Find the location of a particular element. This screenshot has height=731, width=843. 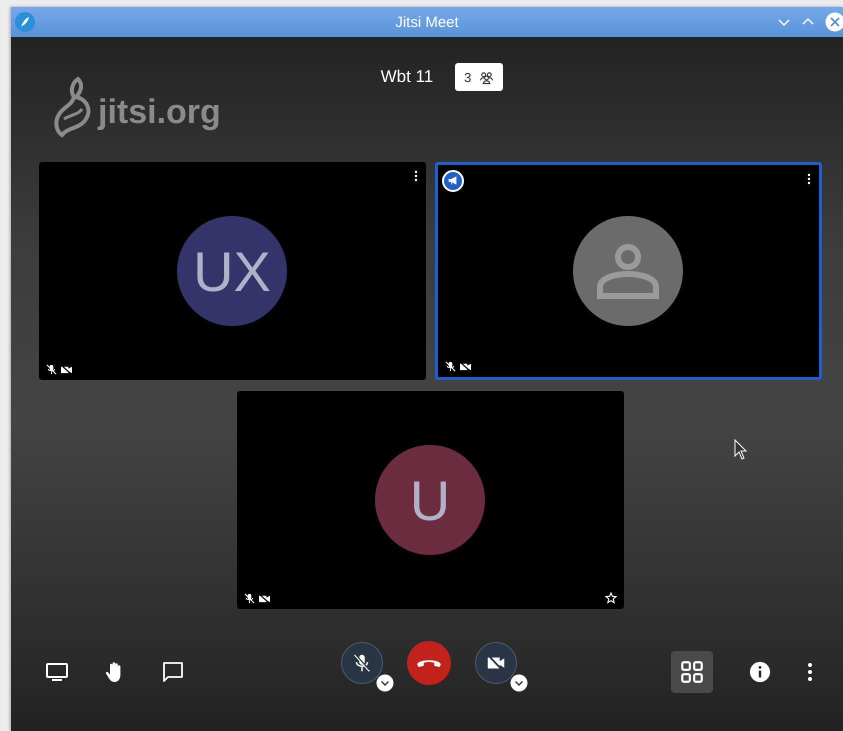

info-icon is located at coordinates (760, 672).